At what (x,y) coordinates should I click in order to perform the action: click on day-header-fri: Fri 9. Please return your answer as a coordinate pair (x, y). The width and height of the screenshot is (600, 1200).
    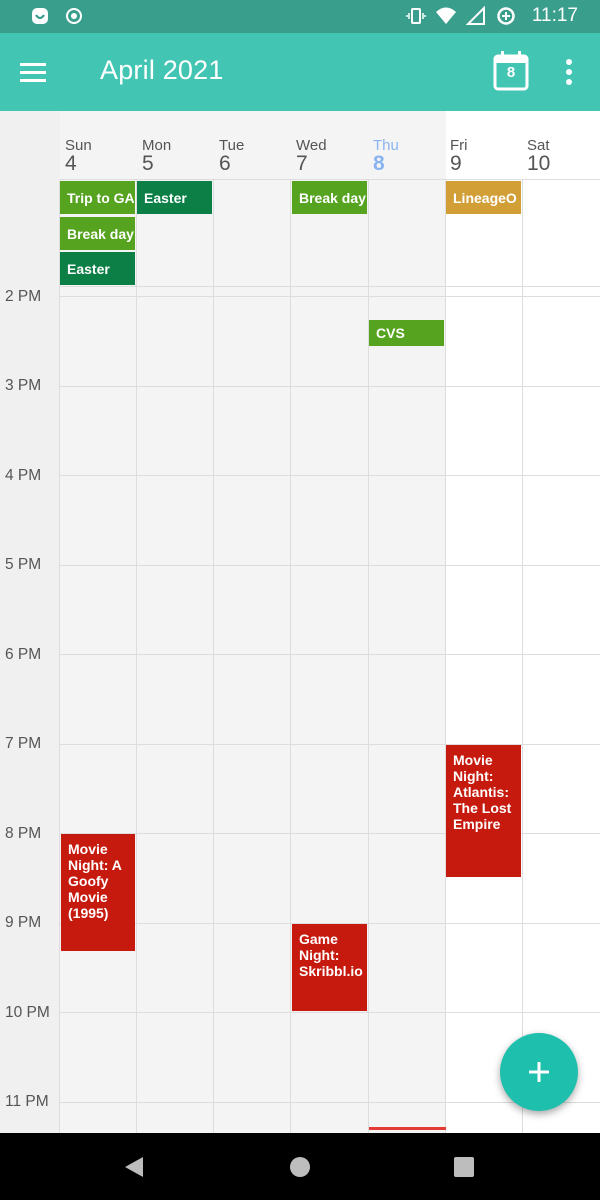
    Looking at the image, I should click on (488, 159).